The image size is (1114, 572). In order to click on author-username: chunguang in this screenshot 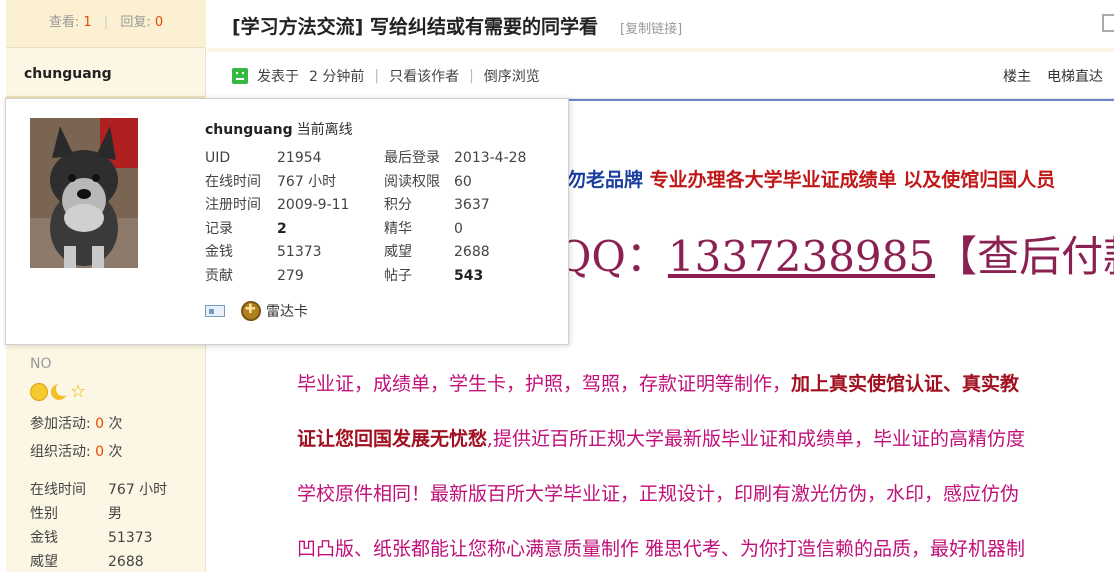, I will do `click(68, 74)`.